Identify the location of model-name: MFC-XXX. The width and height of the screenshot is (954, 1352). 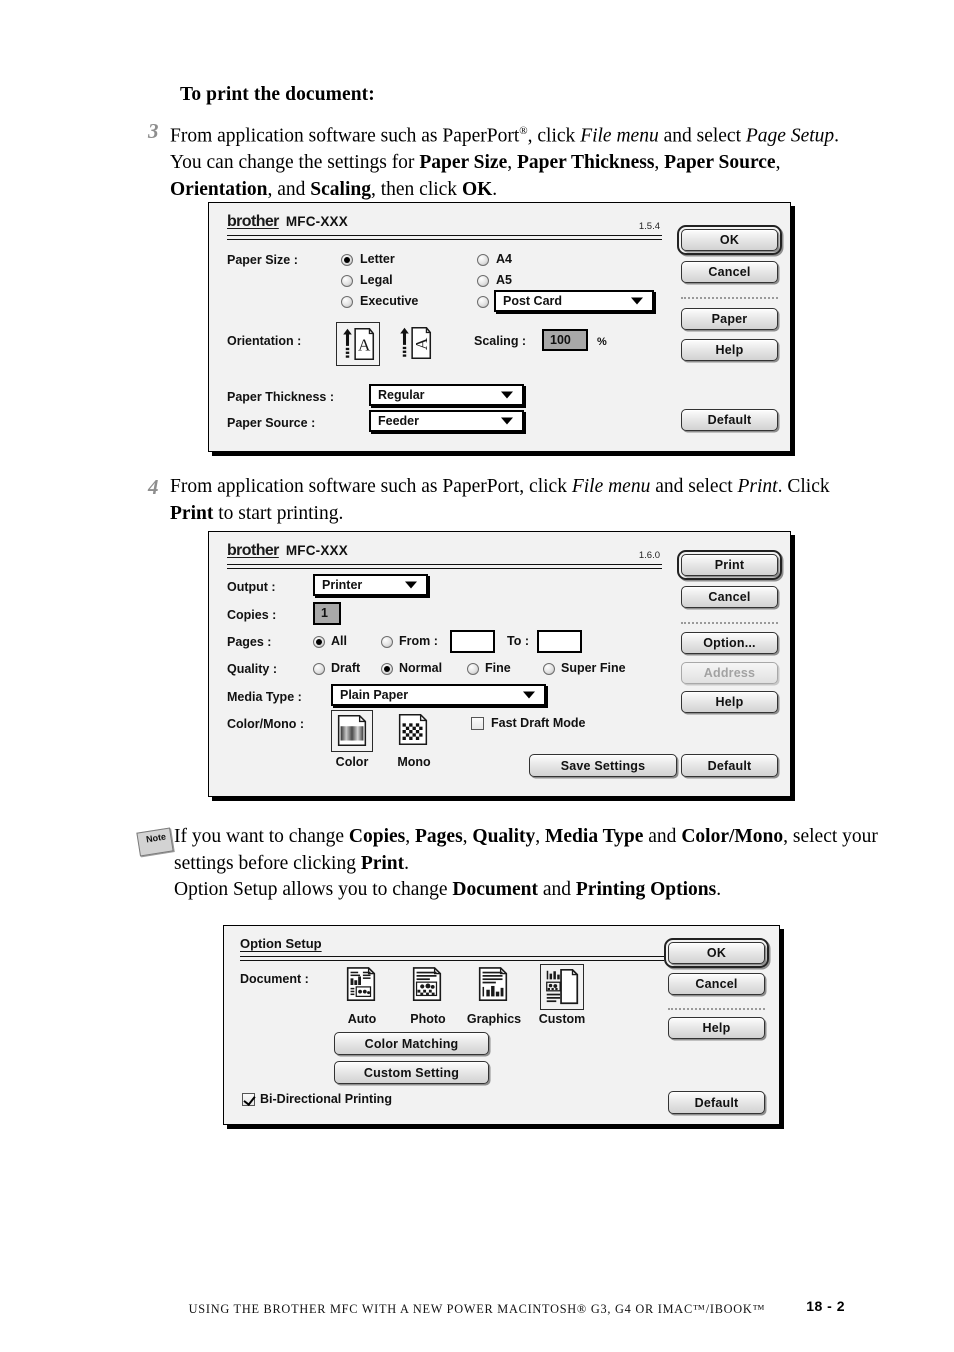
(316, 550).